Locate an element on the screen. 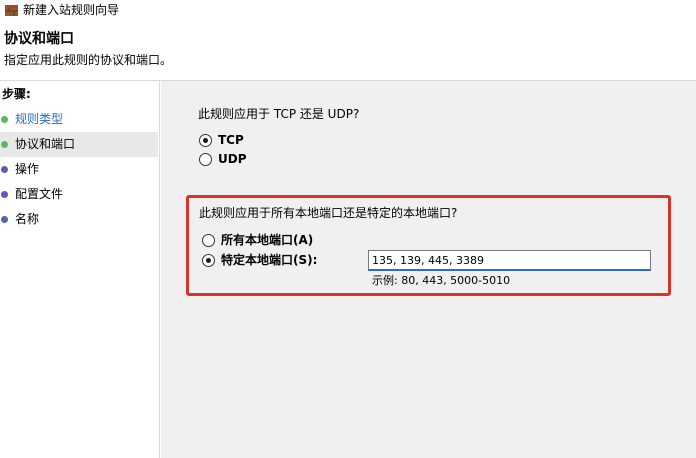  step-rule-type: 规则类型 is located at coordinates (79, 119).